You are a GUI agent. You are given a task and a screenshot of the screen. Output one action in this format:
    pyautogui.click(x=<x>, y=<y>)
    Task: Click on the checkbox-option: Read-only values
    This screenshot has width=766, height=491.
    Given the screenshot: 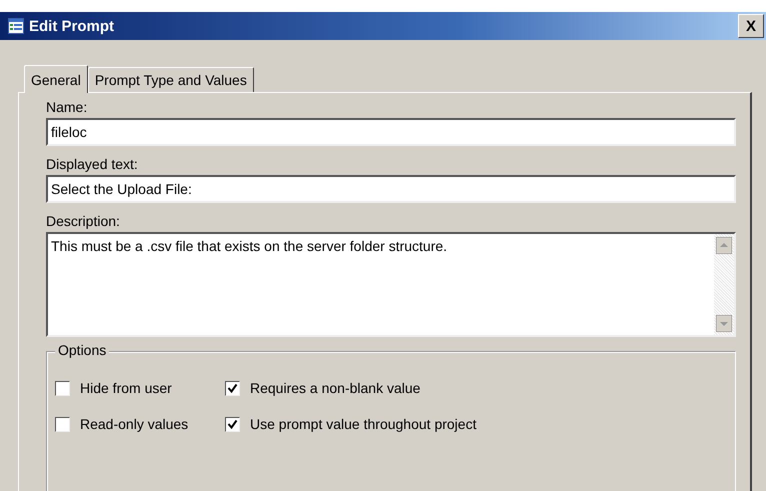 What is the action you would take?
    pyautogui.click(x=140, y=424)
    